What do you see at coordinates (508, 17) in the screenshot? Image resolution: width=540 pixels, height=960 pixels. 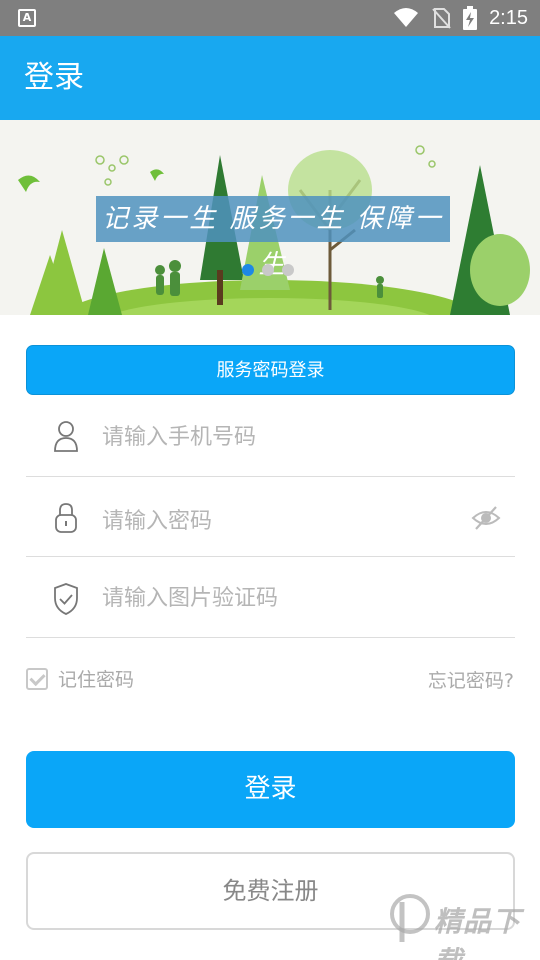 I see `clock: 2:15` at bounding box center [508, 17].